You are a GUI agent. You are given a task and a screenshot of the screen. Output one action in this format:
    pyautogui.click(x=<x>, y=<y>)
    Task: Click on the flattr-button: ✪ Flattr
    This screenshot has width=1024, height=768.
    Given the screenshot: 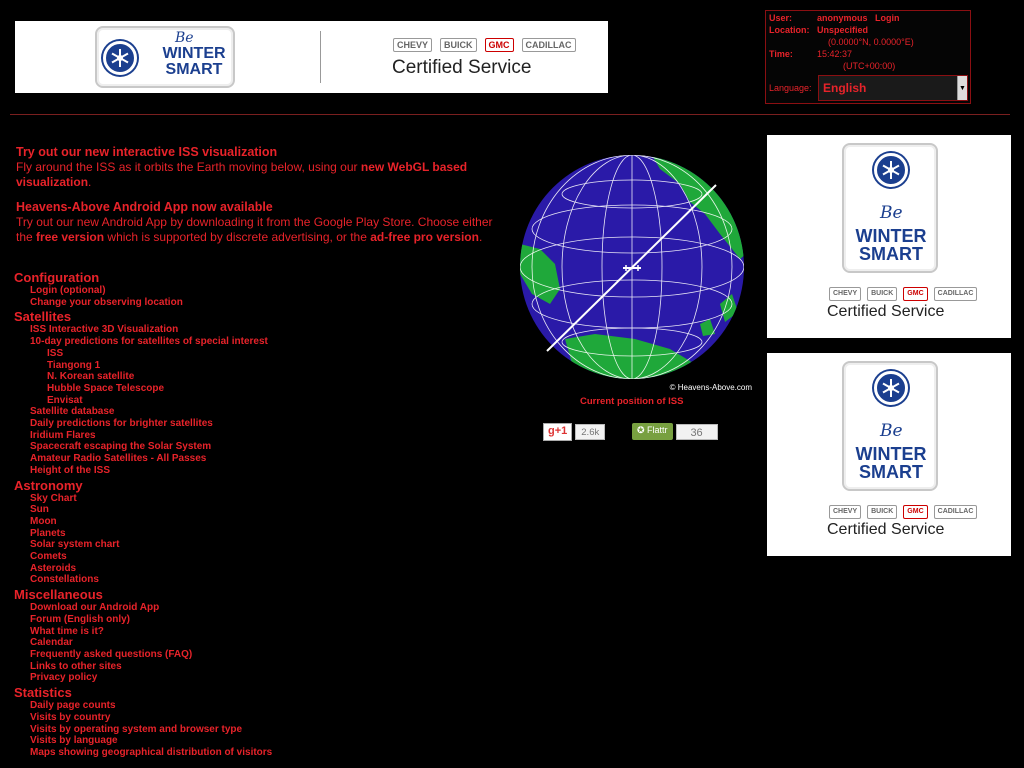 What is the action you would take?
    pyautogui.click(x=652, y=431)
    